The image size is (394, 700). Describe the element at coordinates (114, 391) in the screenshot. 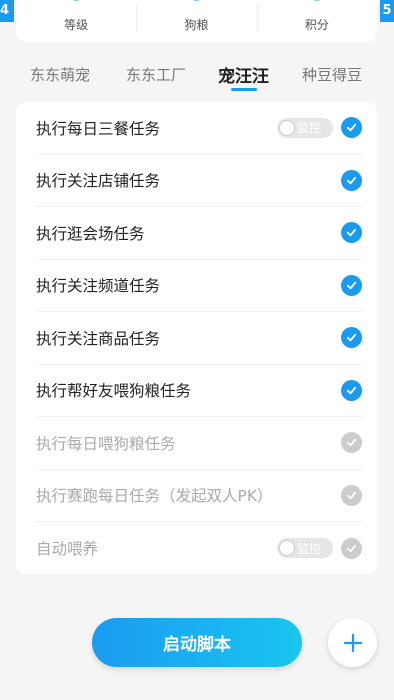

I see `task-label: 执行帮好友喂狗粮任务` at that location.